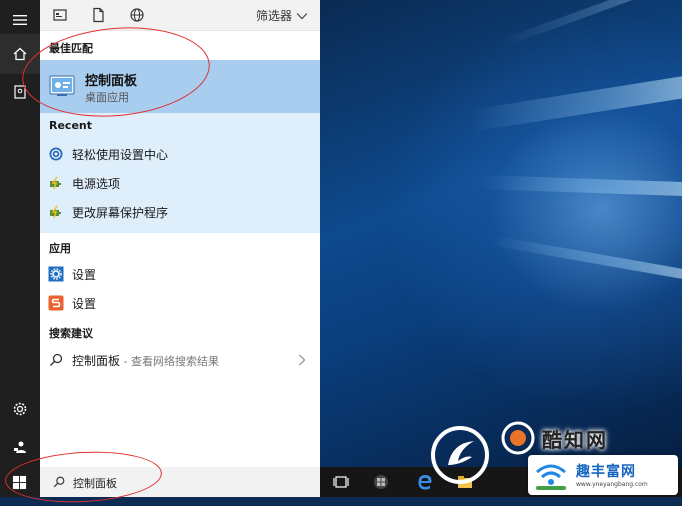 This screenshot has height=506, width=682. What do you see at coordinates (460, 455) in the screenshot?
I see `watermark-logo-icon` at bounding box center [460, 455].